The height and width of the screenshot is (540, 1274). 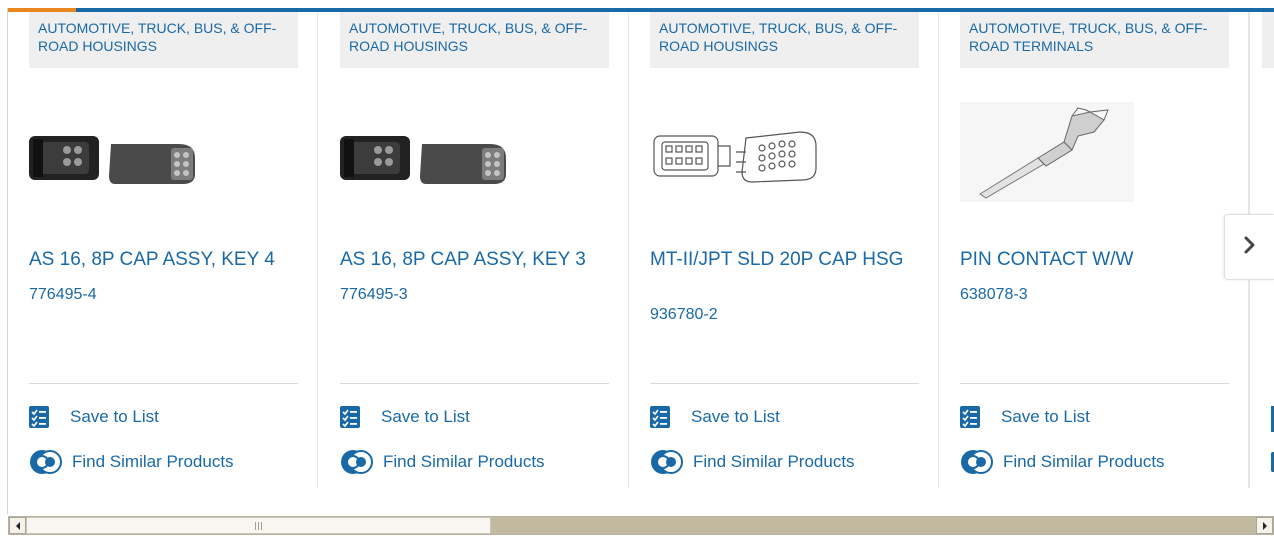 What do you see at coordinates (1264, 525) in the screenshot?
I see `scroll-right-arrow-icon` at bounding box center [1264, 525].